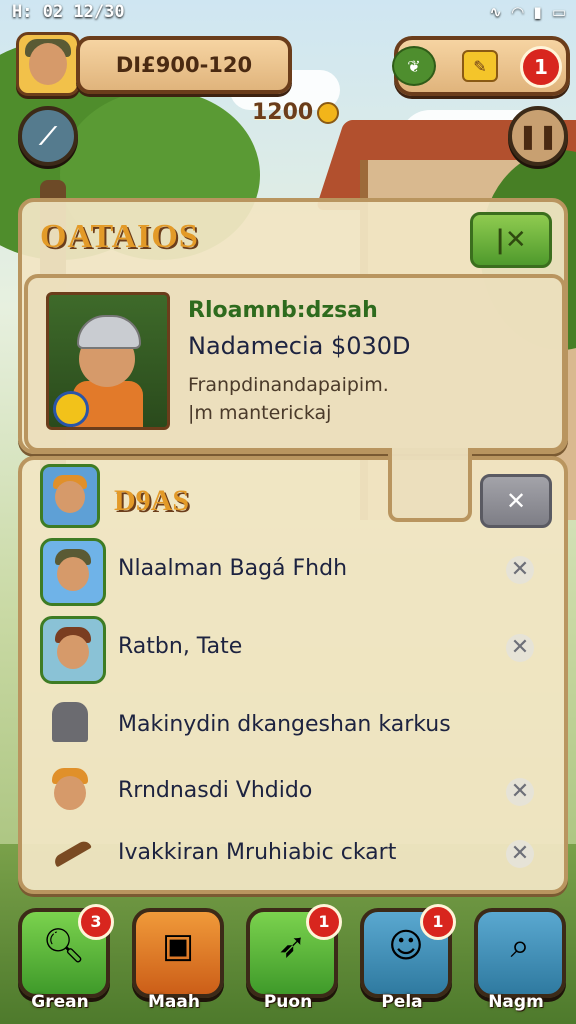 Image resolution: width=576 pixels, height=1024 pixels. I want to click on roster-row-label: Ratbn, Tate, so click(180, 646).